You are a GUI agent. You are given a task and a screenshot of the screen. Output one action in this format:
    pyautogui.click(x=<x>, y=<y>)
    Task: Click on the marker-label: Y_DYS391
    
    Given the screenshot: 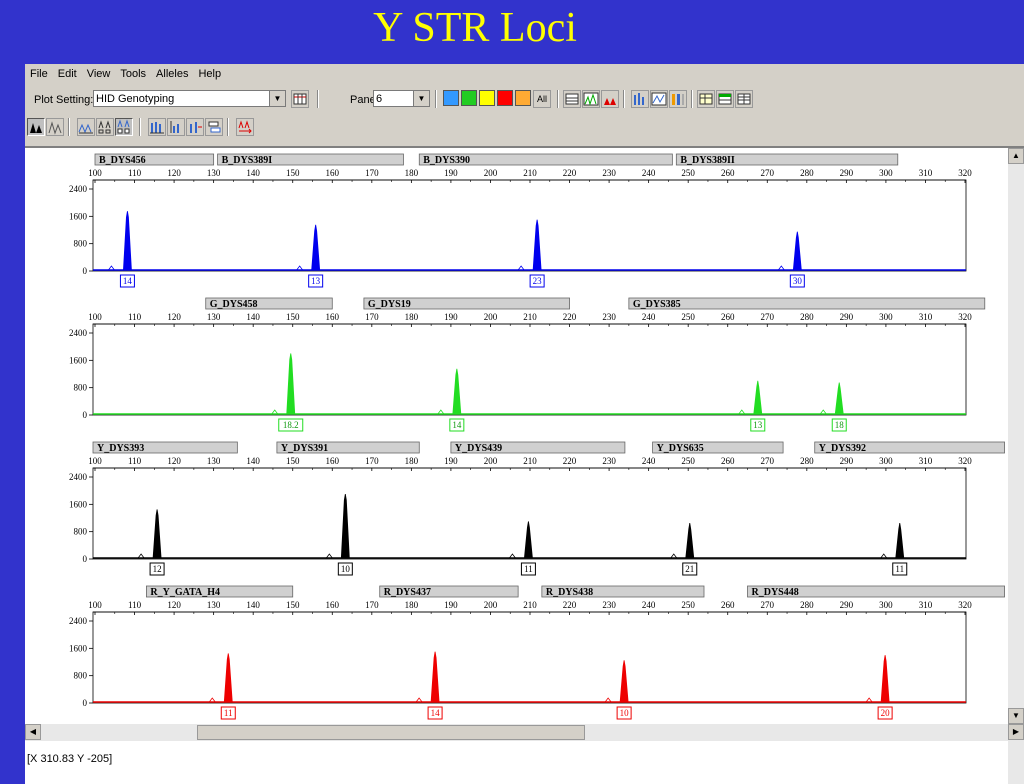 What is the action you would take?
    pyautogui.click(x=304, y=448)
    